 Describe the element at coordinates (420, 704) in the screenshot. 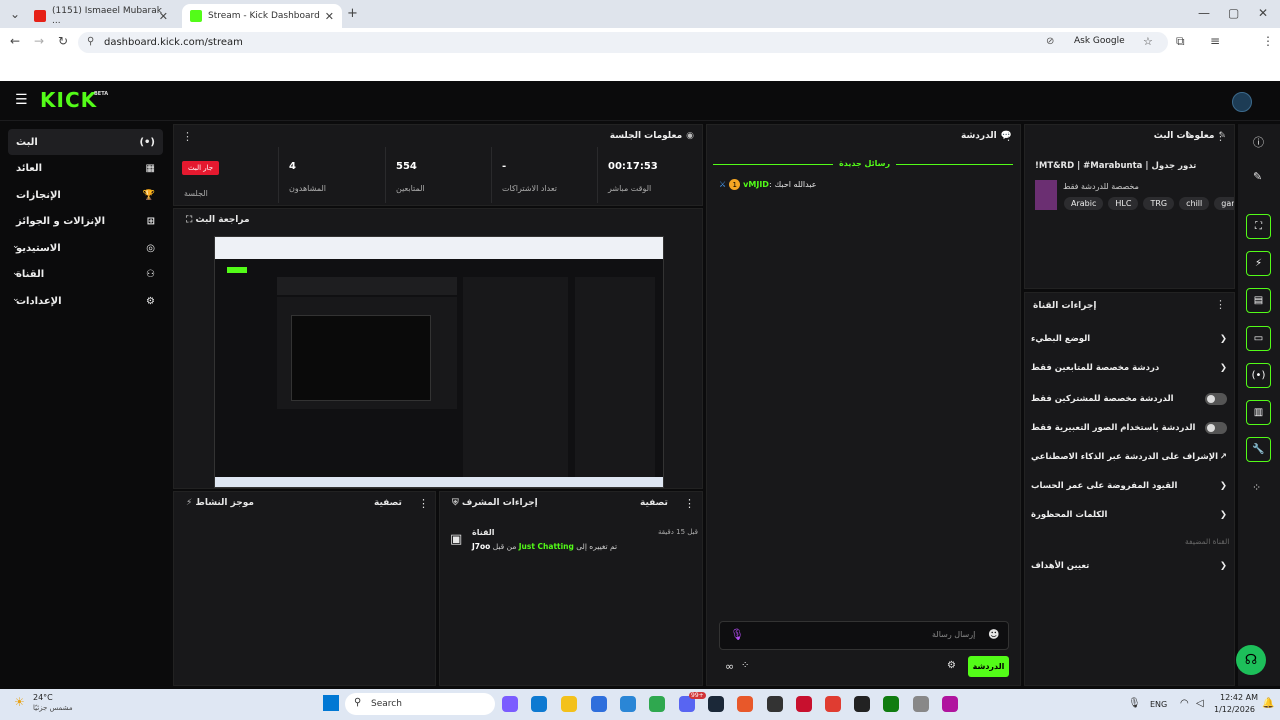

I see `taskbar-search: ⚲ Search` at that location.